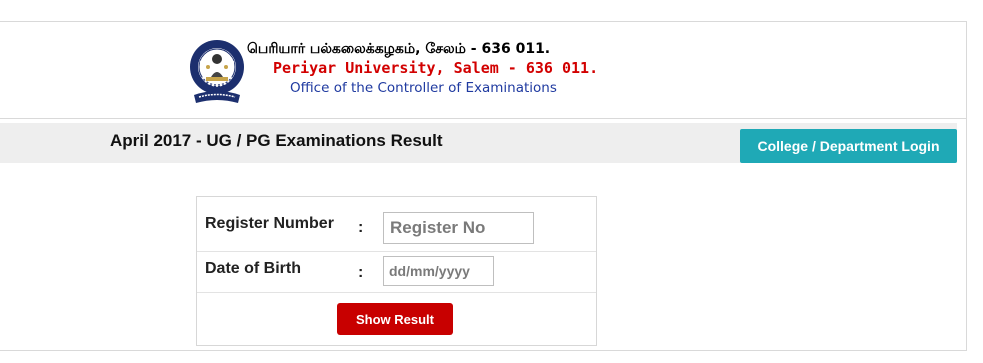 Image resolution: width=983 pixels, height=363 pixels. Describe the element at coordinates (253, 268) in the screenshot. I see `date-of-birth-label: Date of Birth` at that location.